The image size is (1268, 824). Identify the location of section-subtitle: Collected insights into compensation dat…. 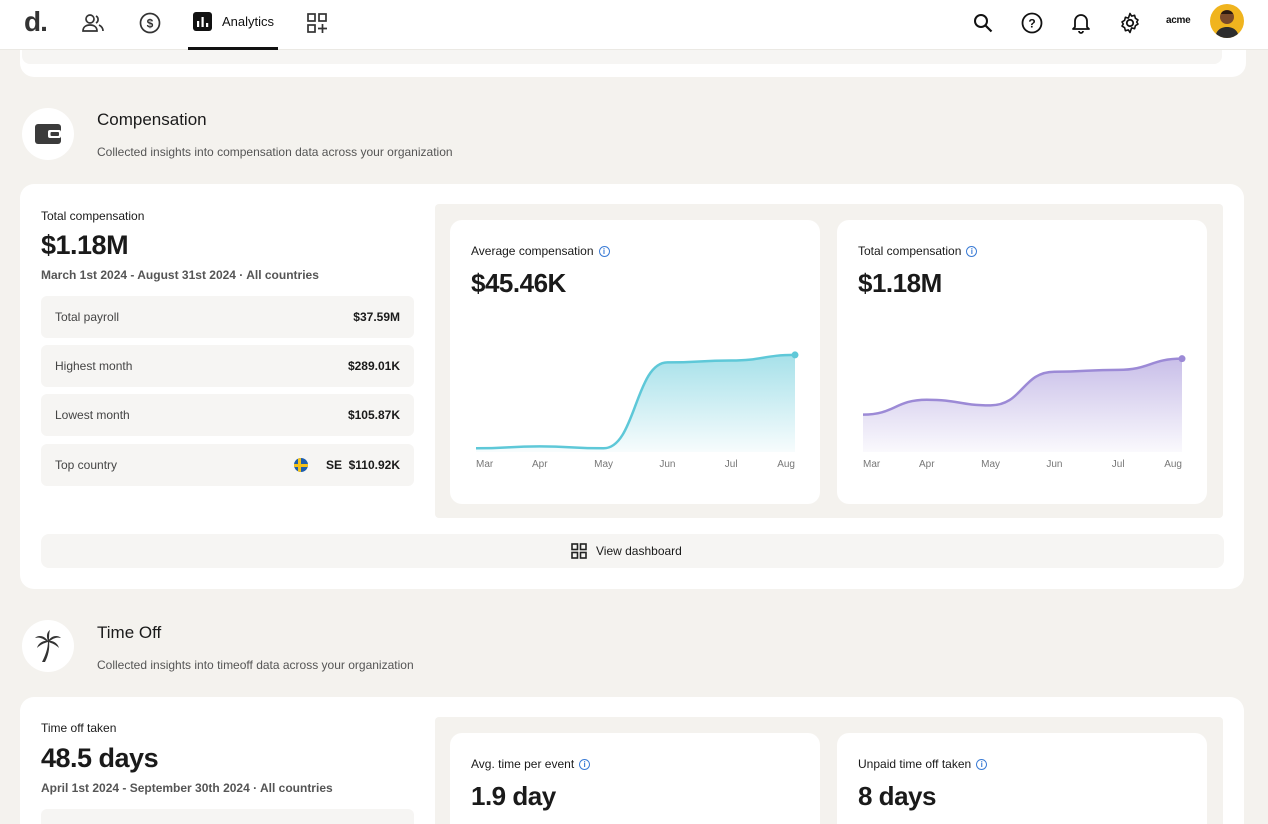
(275, 152).